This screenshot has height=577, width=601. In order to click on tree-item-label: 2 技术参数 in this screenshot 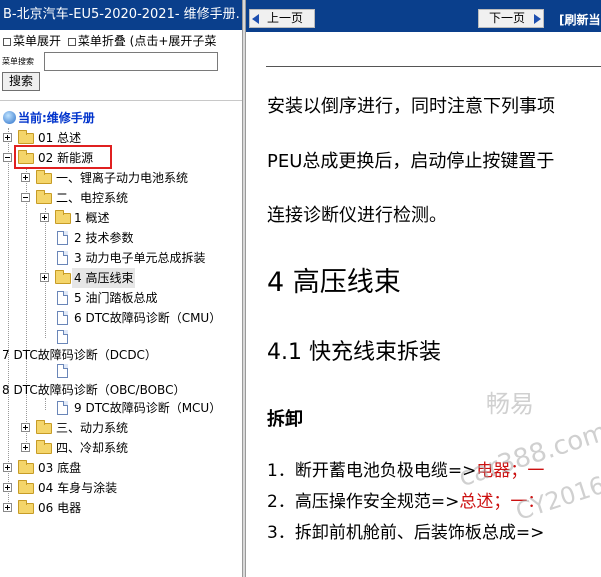, I will do `click(104, 238)`.